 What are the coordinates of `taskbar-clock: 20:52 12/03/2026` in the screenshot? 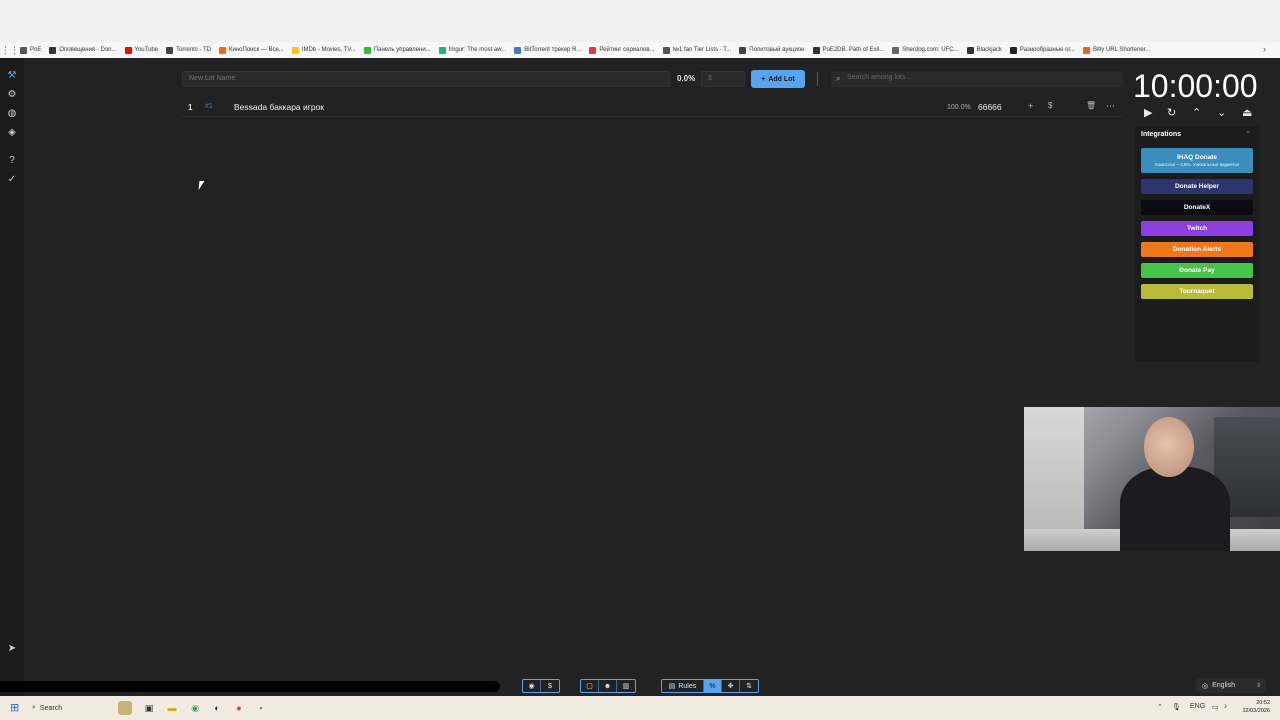 It's located at (1256, 707).